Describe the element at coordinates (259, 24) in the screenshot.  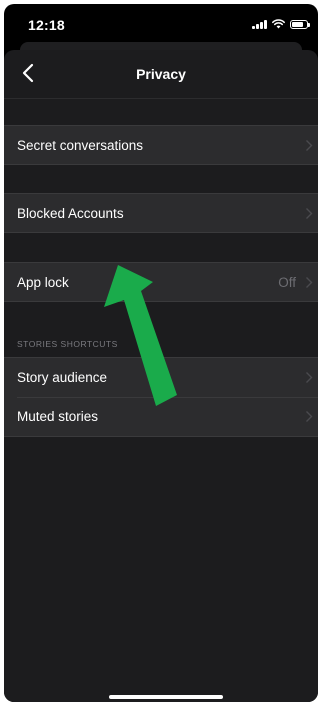
I see `signal-icon` at that location.